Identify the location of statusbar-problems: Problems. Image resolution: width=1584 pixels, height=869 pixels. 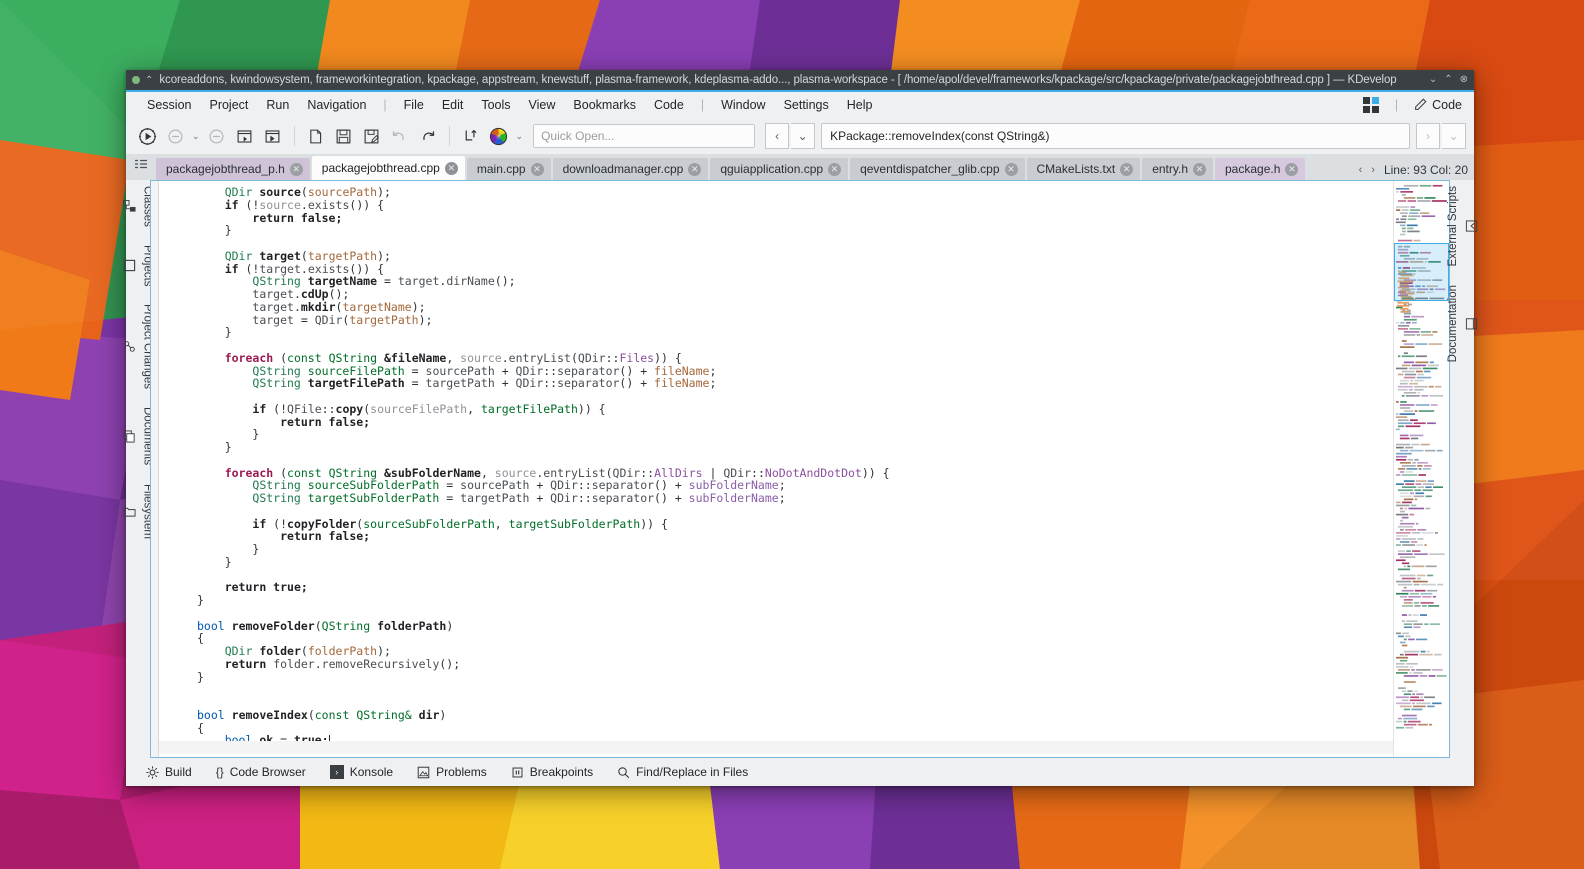
(452, 772).